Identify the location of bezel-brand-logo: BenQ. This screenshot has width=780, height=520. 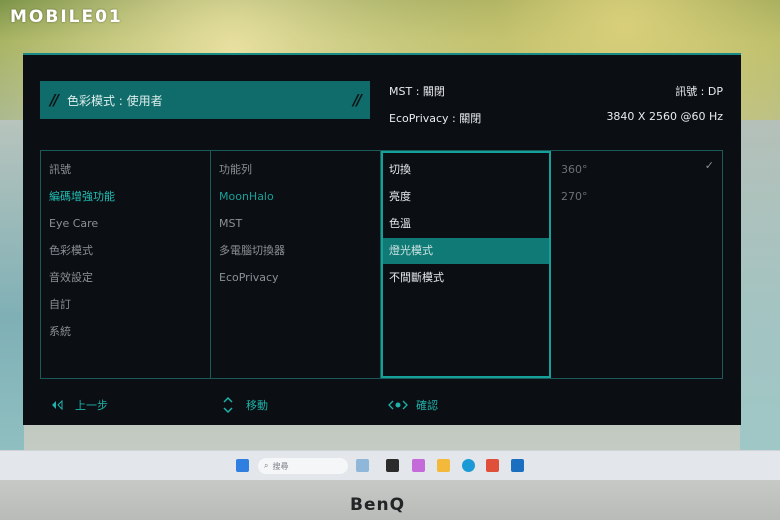
(378, 505).